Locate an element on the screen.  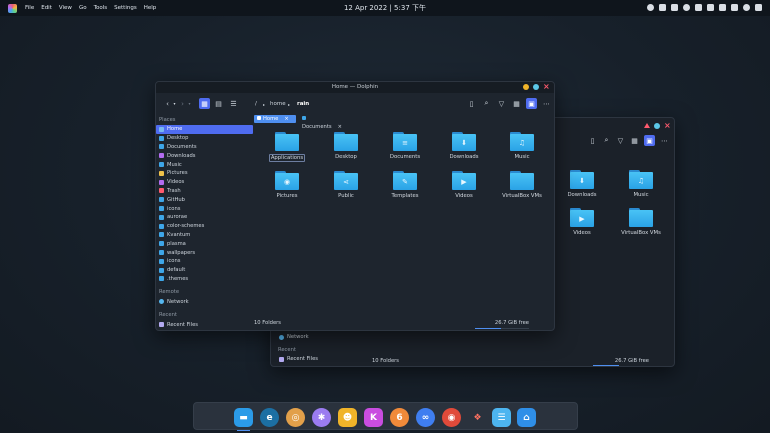
preview-icon: ▣ is located at coordinates (649, 140).